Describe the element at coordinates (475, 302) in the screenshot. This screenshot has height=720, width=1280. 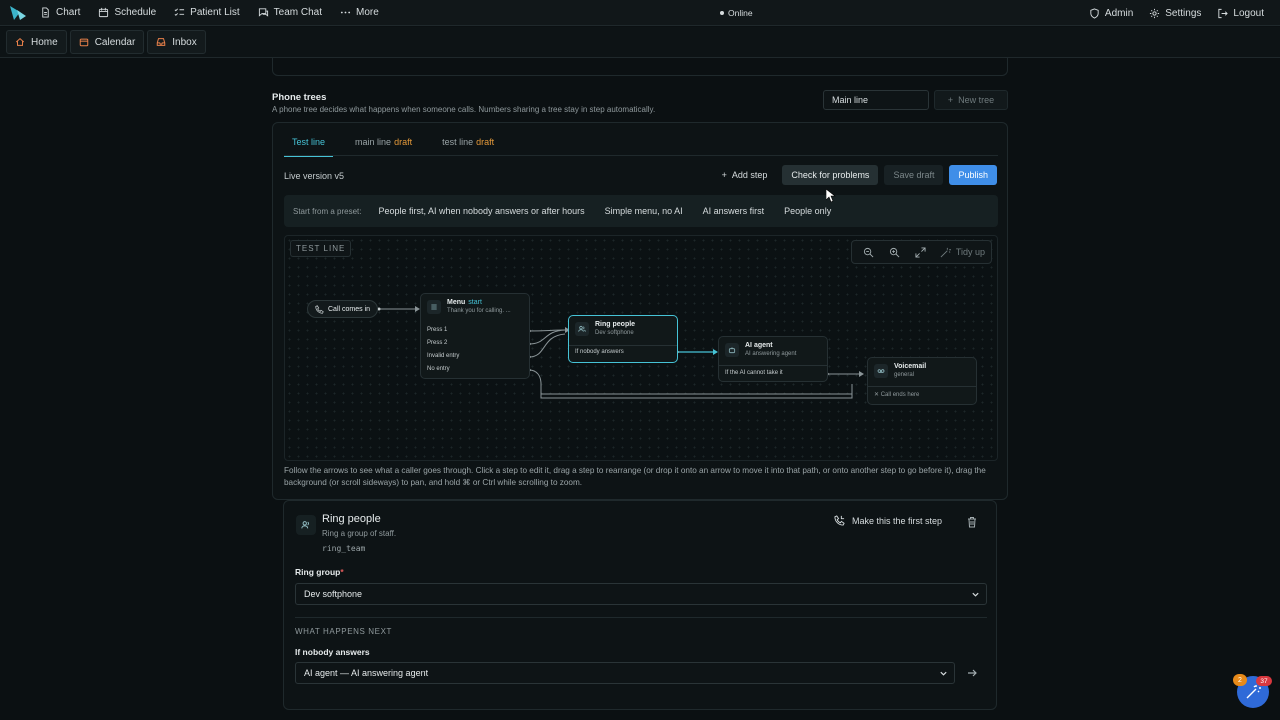
I see `start-badge: start` at that location.